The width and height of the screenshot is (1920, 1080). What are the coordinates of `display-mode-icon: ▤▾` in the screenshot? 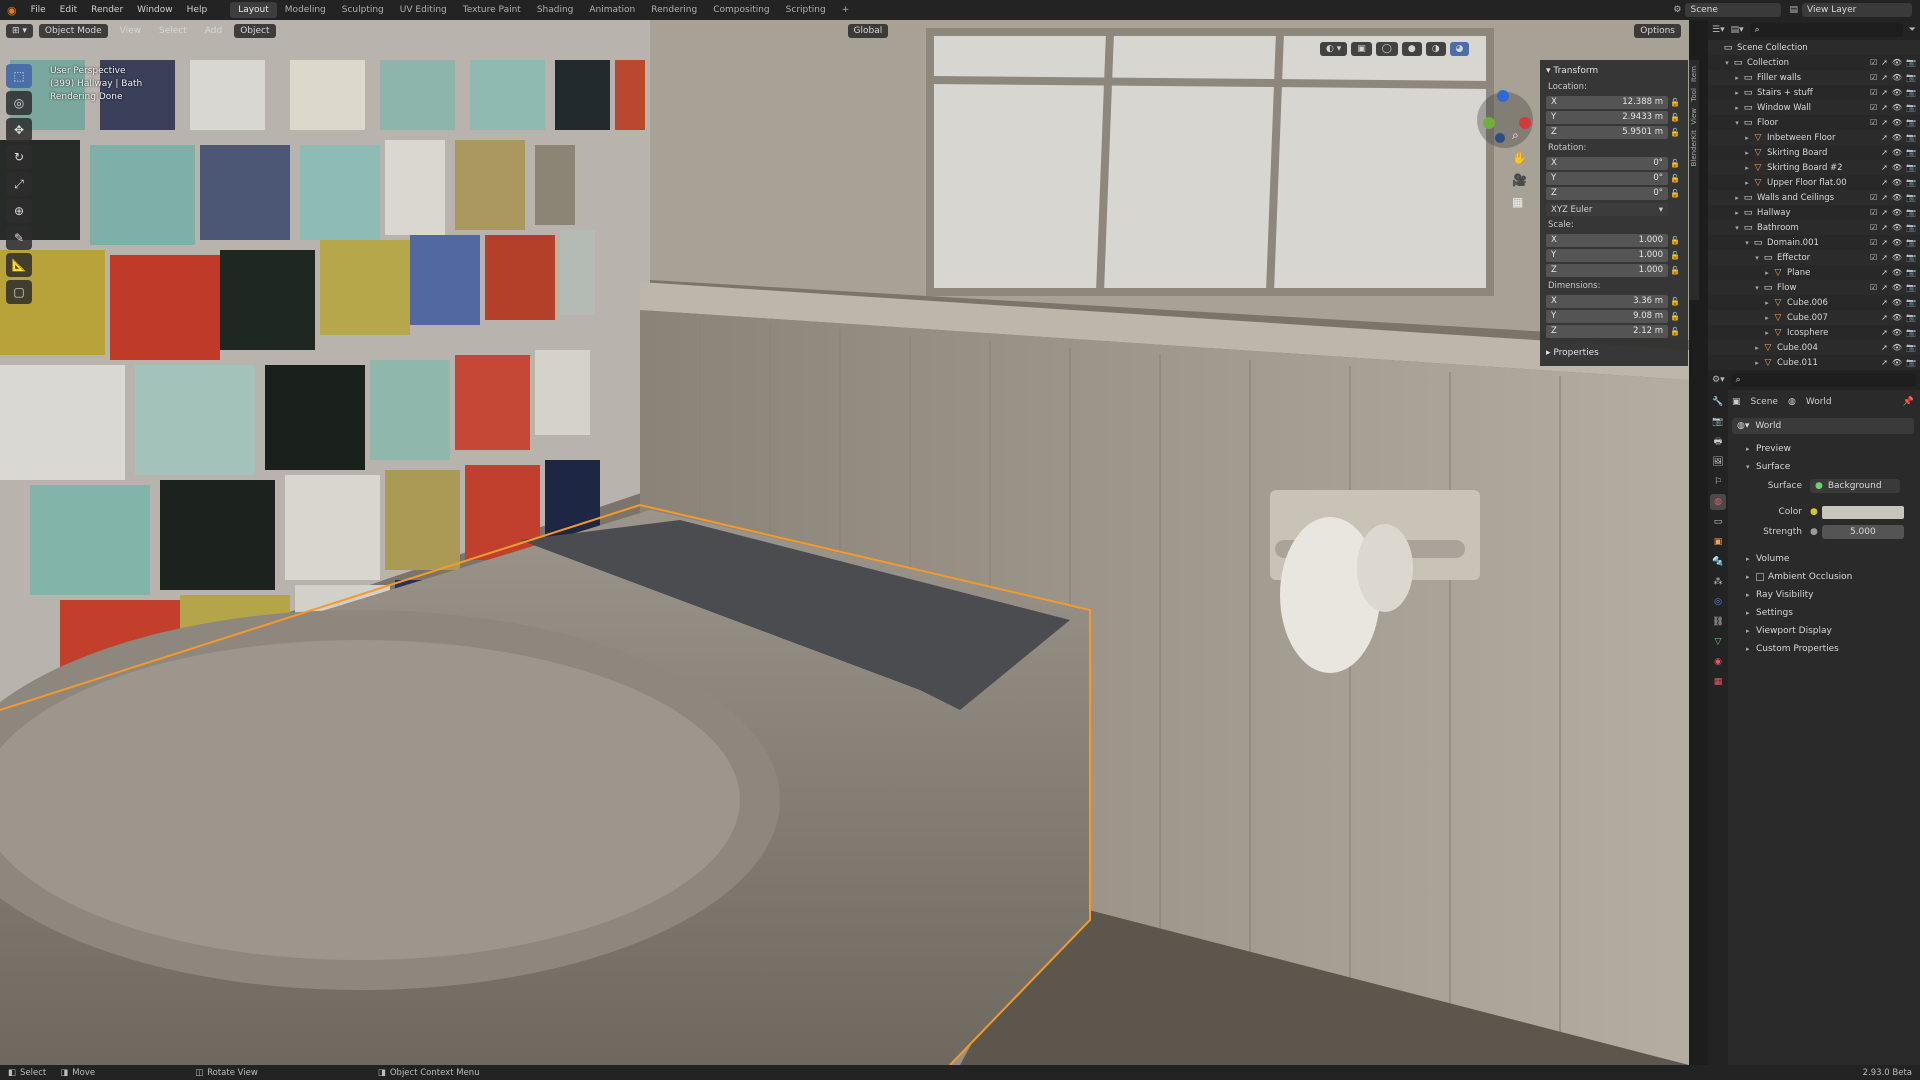 It's located at (1737, 30).